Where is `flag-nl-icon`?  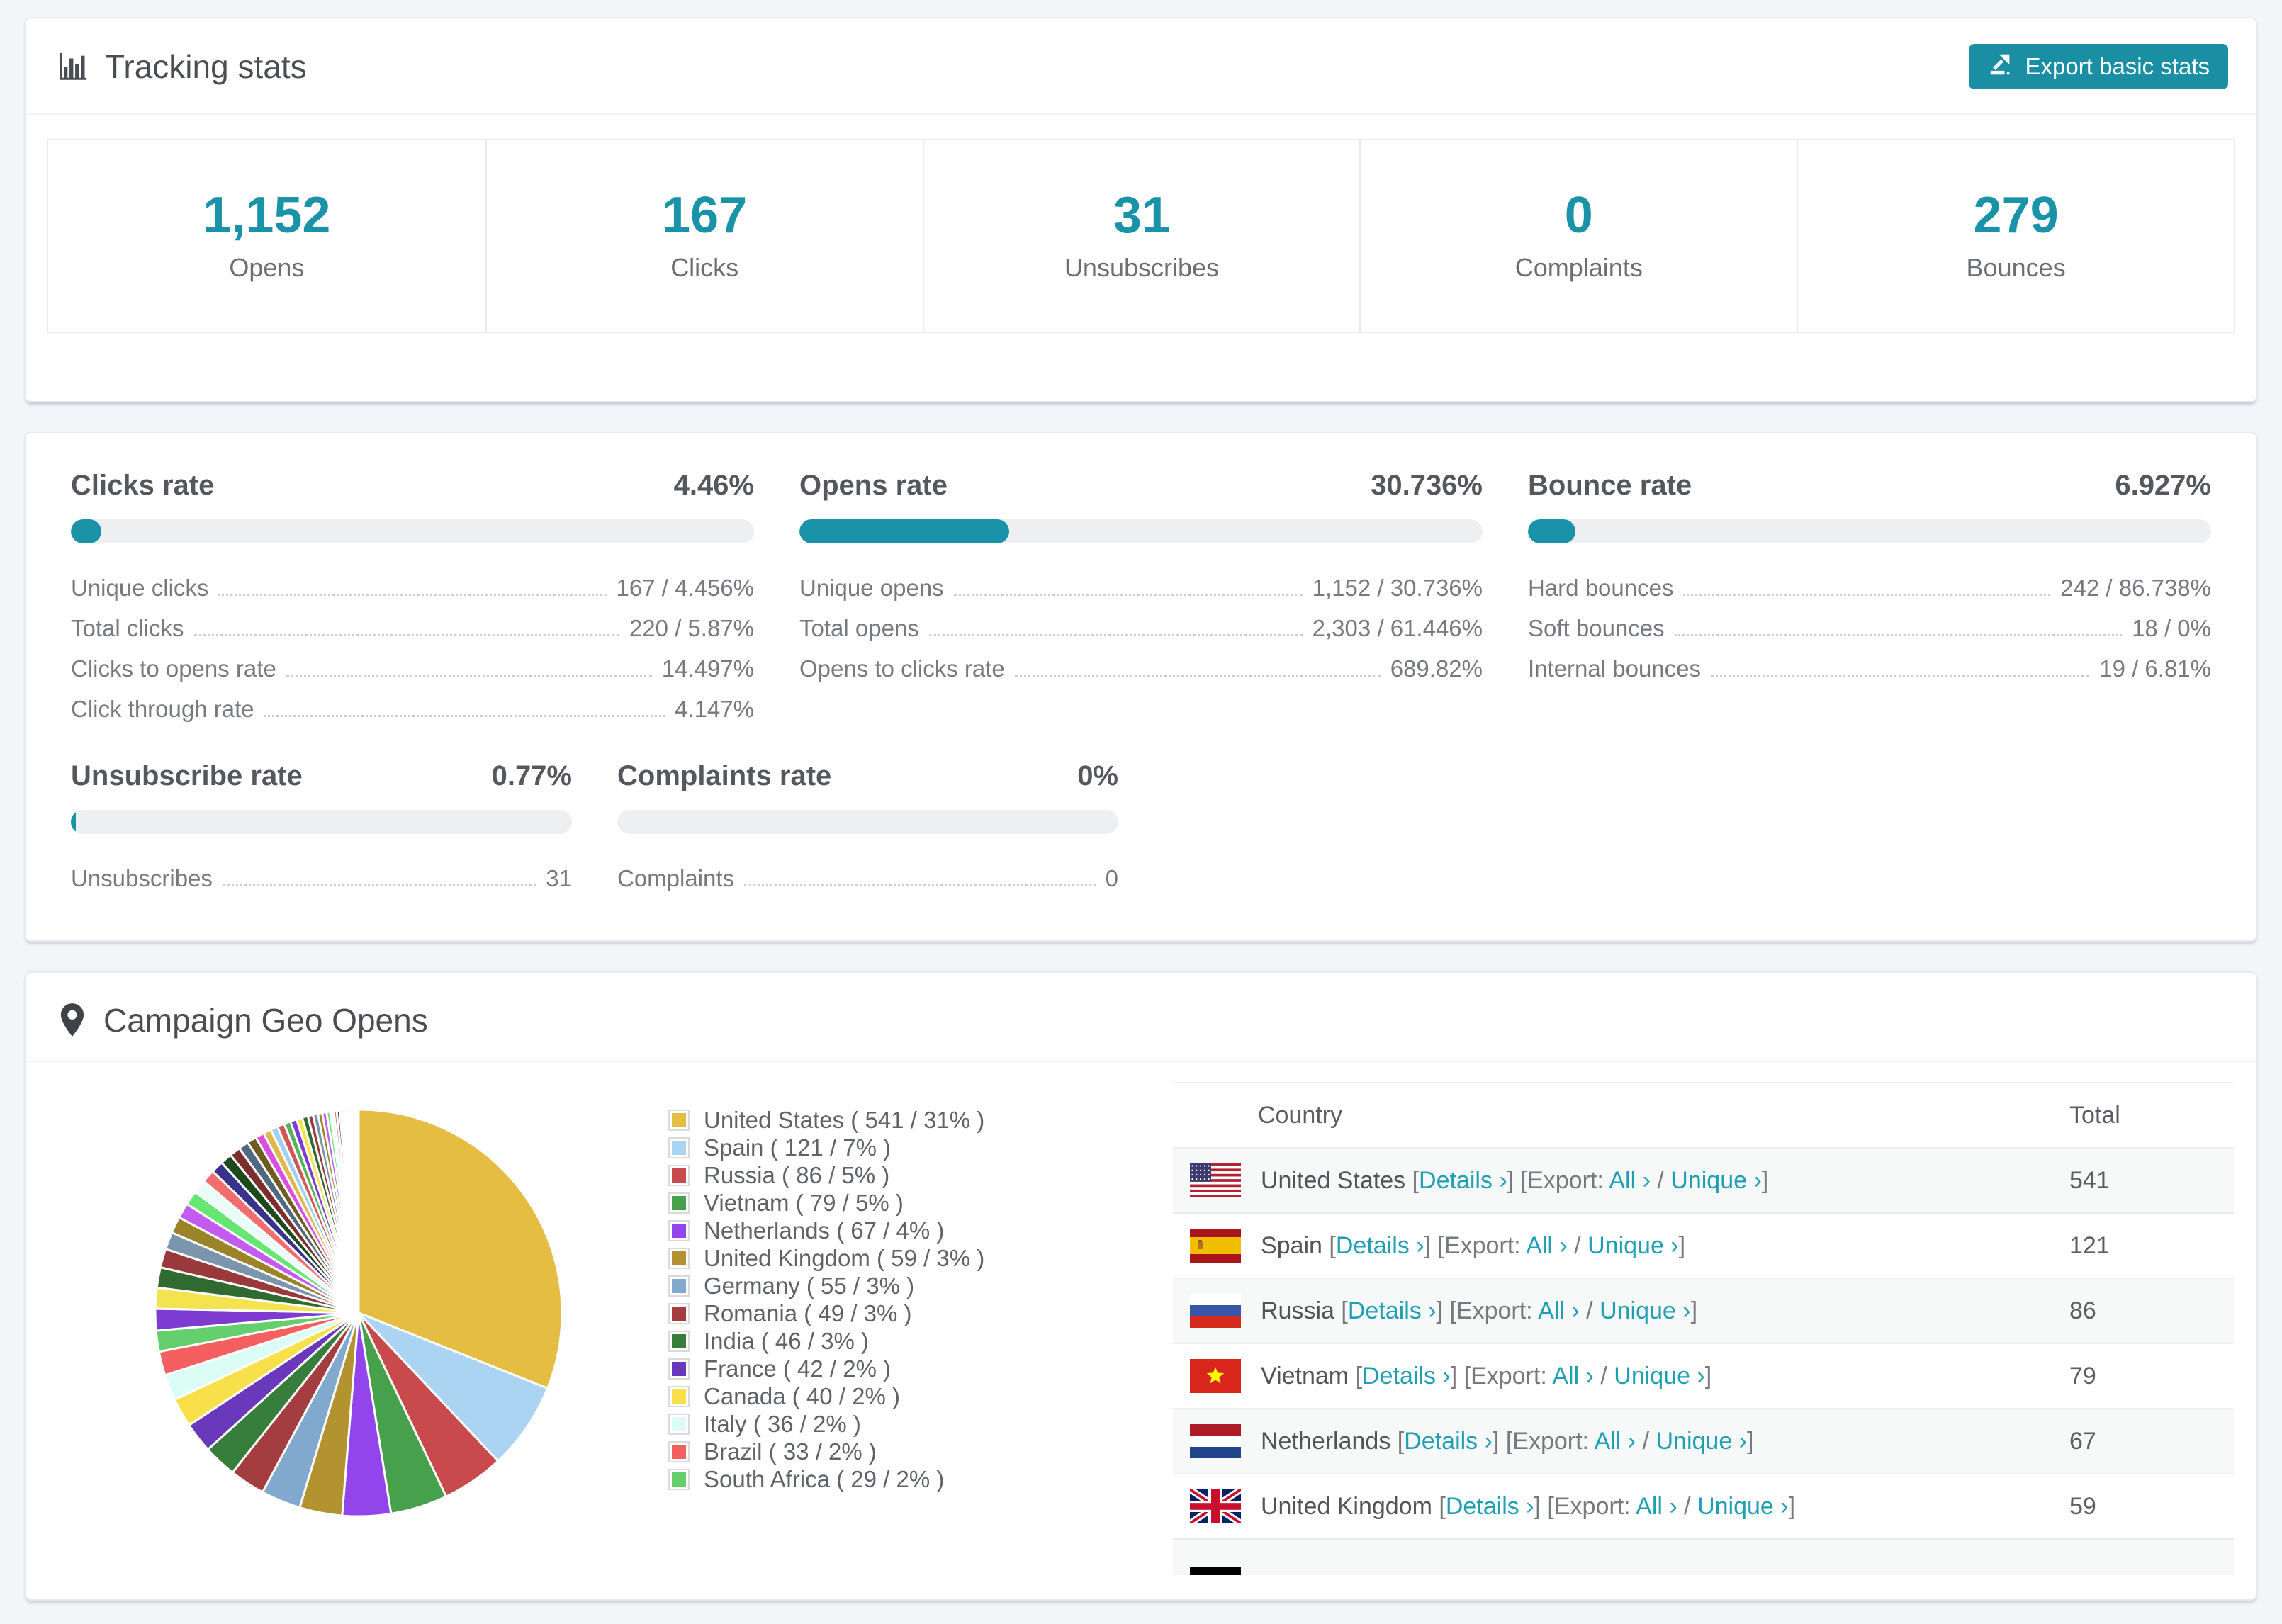 flag-nl-icon is located at coordinates (1216, 1441).